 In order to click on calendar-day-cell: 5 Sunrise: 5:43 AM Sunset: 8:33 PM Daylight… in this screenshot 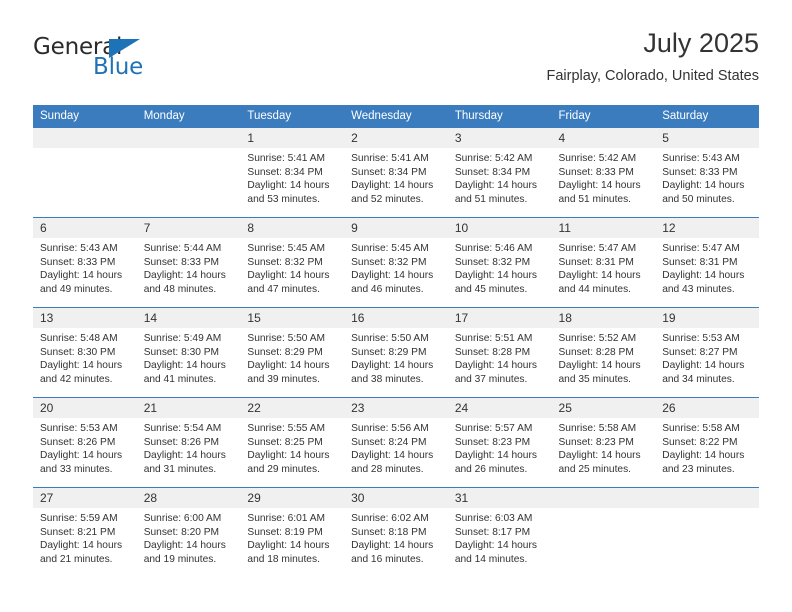, I will do `click(707, 172)`.